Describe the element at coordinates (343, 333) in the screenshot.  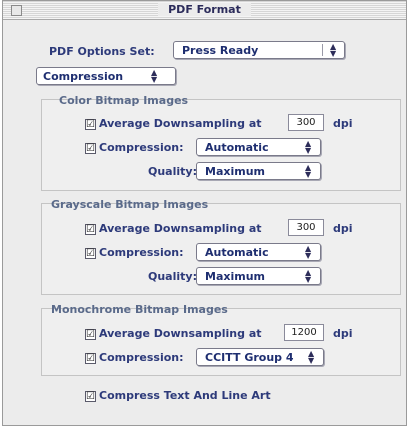
I see `monochrome-dpi-unit: dpi` at that location.